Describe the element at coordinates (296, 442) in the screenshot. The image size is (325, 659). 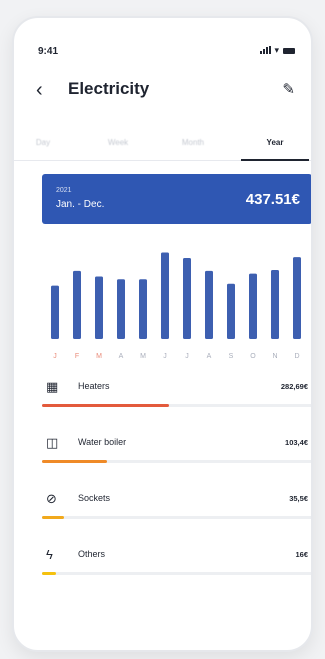
I see `category-amount: 103,4€` at that location.